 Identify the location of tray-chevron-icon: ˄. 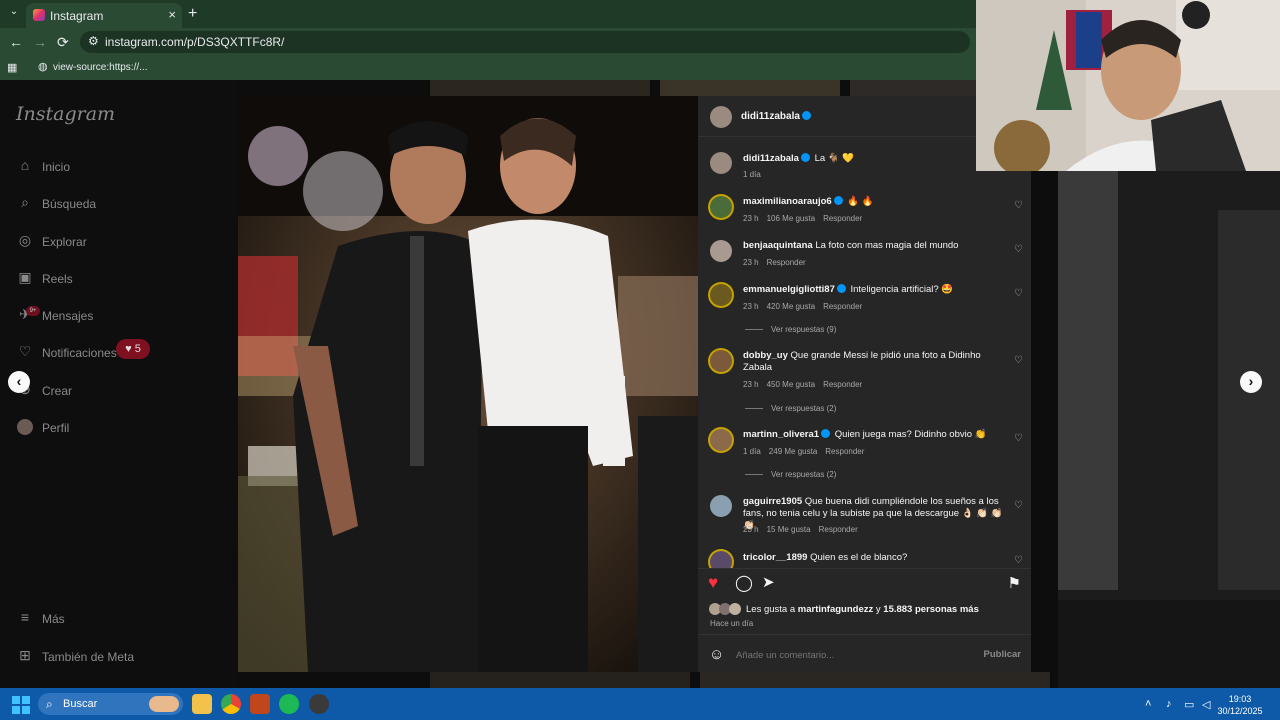
(1148, 704).